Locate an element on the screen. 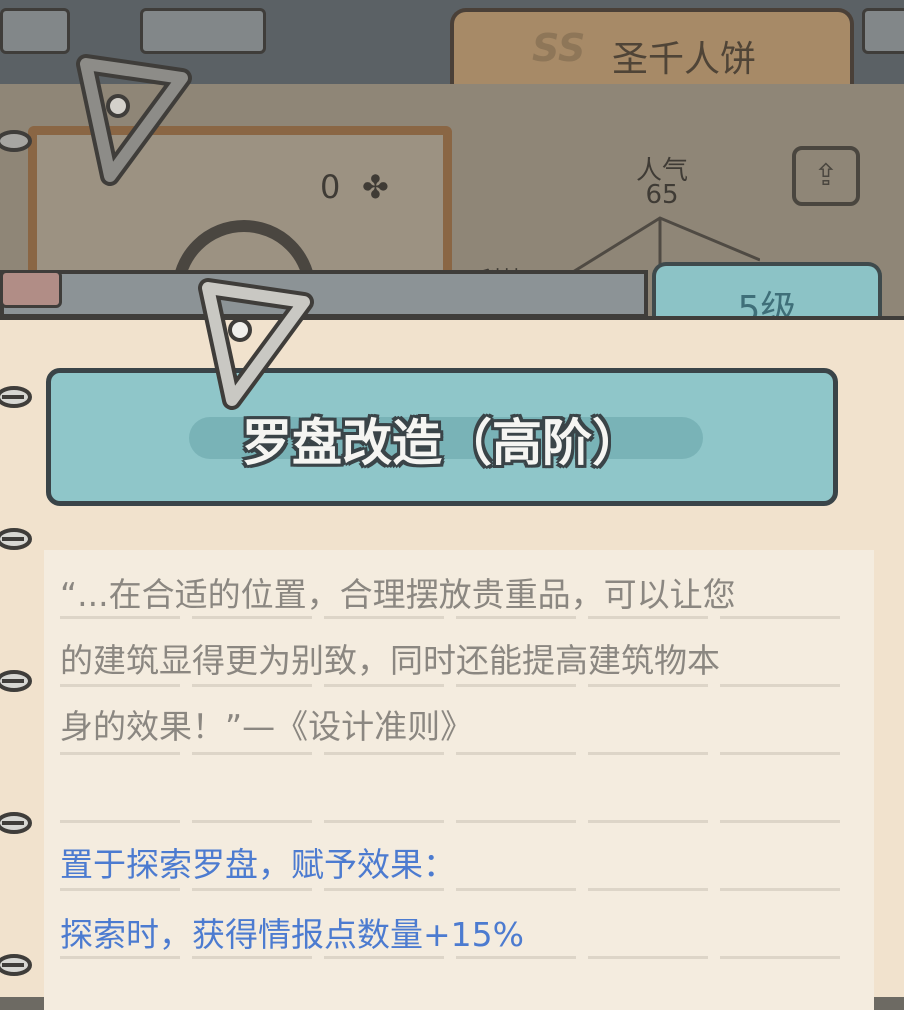 The image size is (904, 1010). middle-rail is located at coordinates (324, 294).